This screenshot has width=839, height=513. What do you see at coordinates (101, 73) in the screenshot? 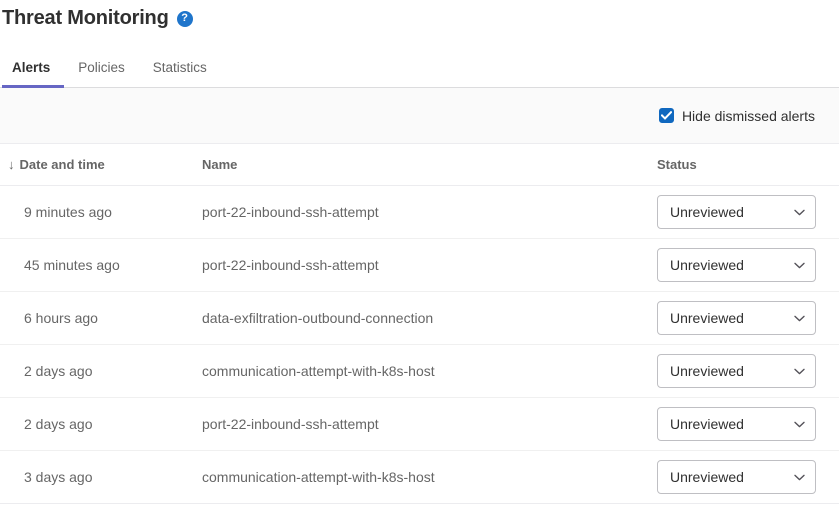
I see `tab-policies: Policies` at bounding box center [101, 73].